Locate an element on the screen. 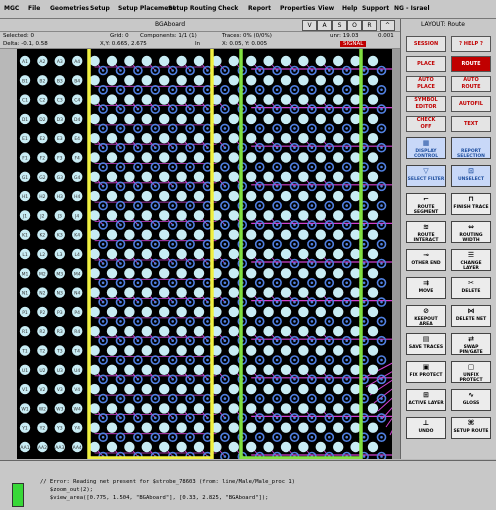 Image resolution: width=496 pixels, height=510 pixels. button-label: ROUTE SEGMENT is located at coordinates (426, 210).